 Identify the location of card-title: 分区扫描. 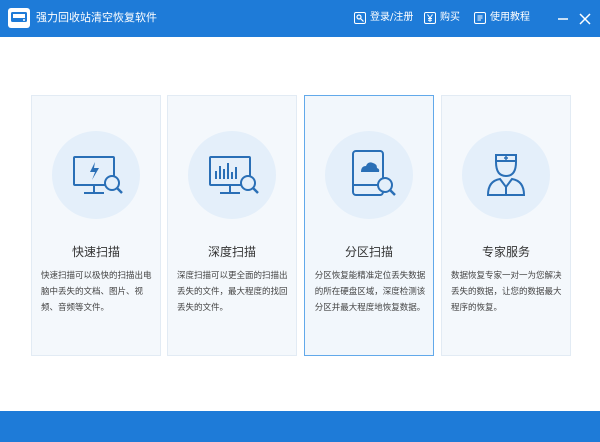
(368, 252).